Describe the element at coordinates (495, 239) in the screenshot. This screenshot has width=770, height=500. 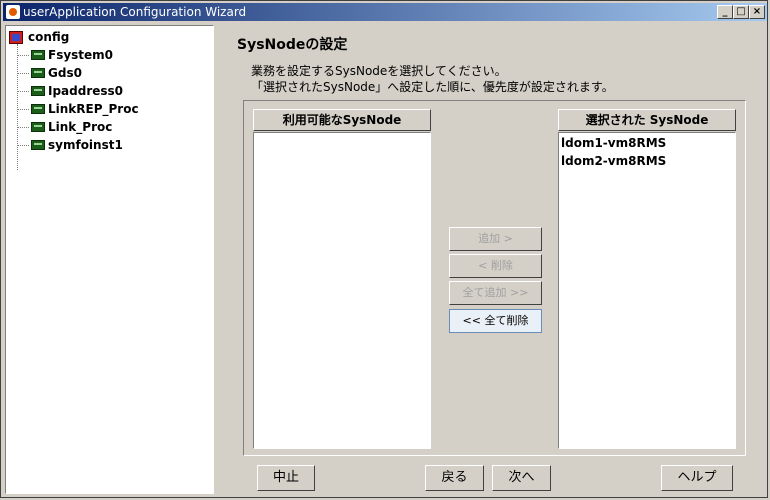
I see `add-button: 追加 >` at that location.